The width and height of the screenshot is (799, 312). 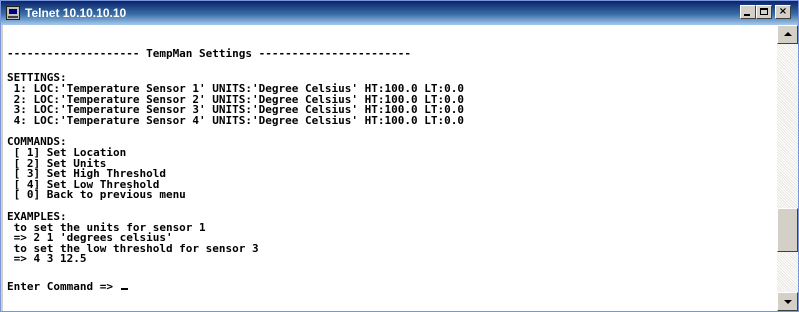 I want to click on scrollbar-thumb, so click(x=787, y=230).